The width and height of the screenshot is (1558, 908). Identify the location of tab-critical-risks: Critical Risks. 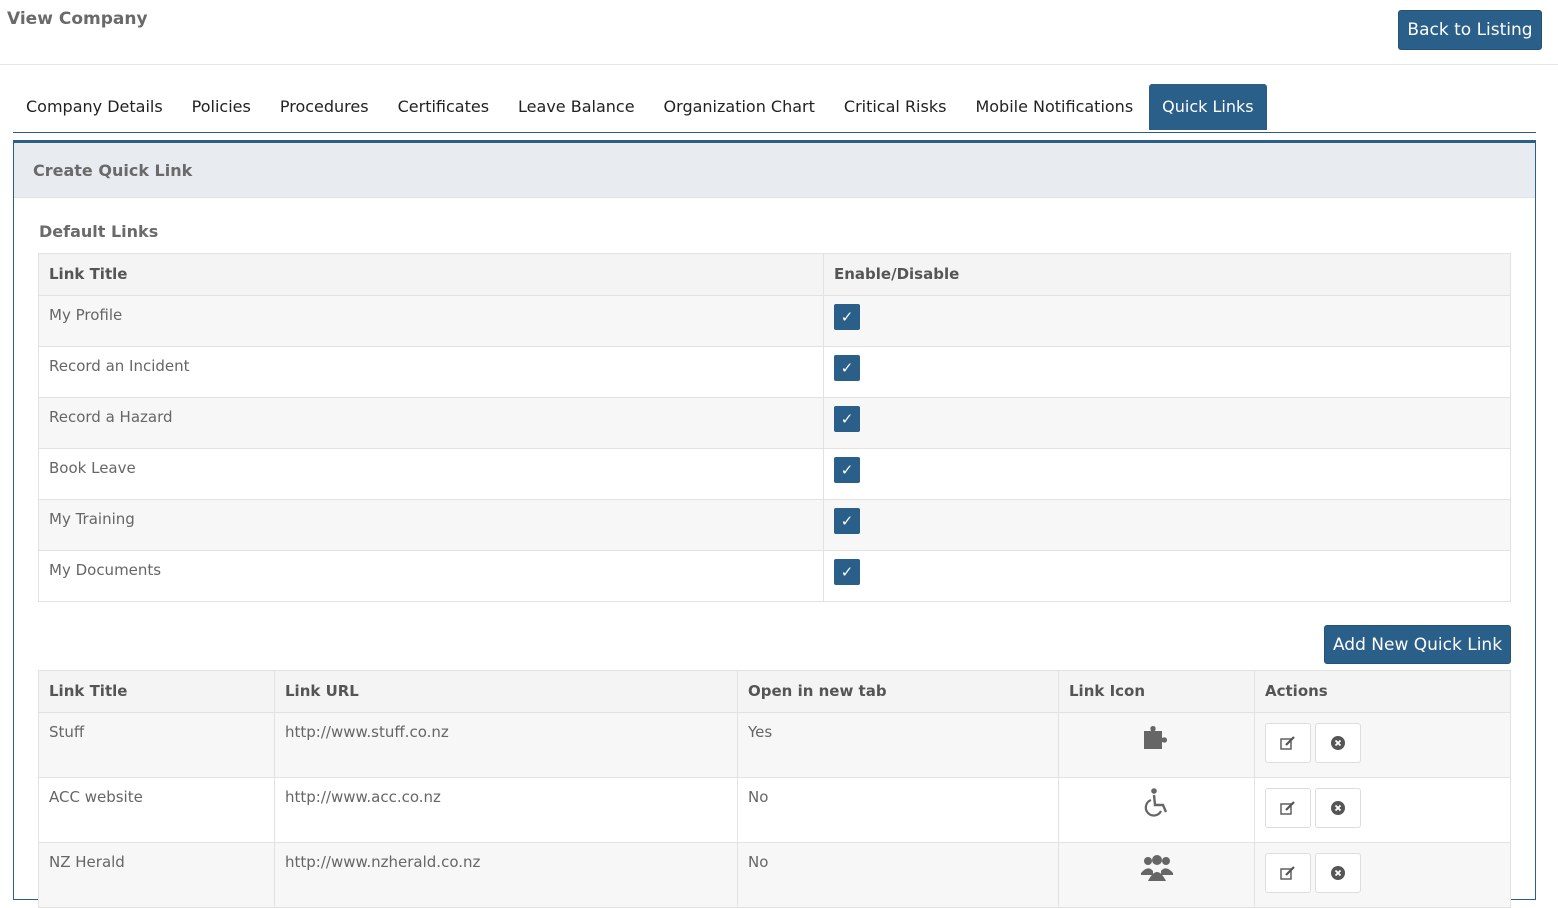
(895, 107).